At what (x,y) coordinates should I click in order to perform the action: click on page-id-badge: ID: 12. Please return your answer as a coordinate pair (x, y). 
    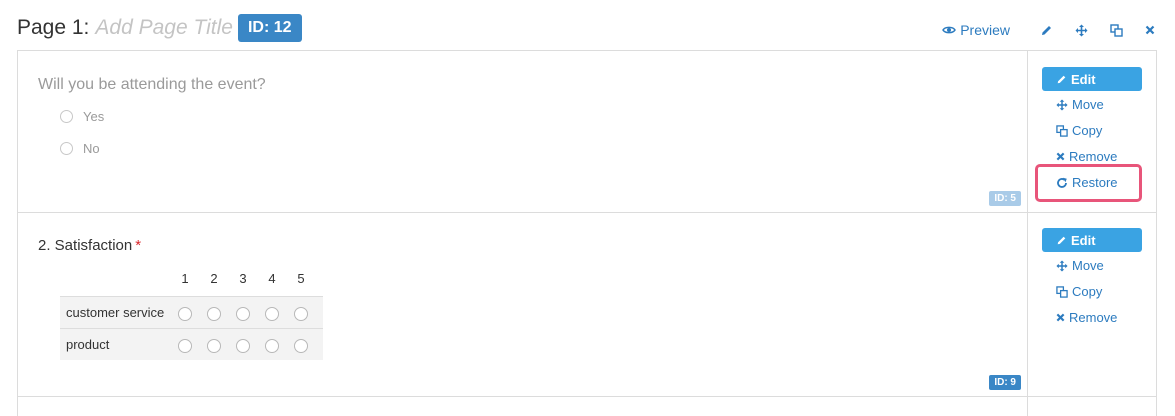
    Looking at the image, I should click on (269, 28).